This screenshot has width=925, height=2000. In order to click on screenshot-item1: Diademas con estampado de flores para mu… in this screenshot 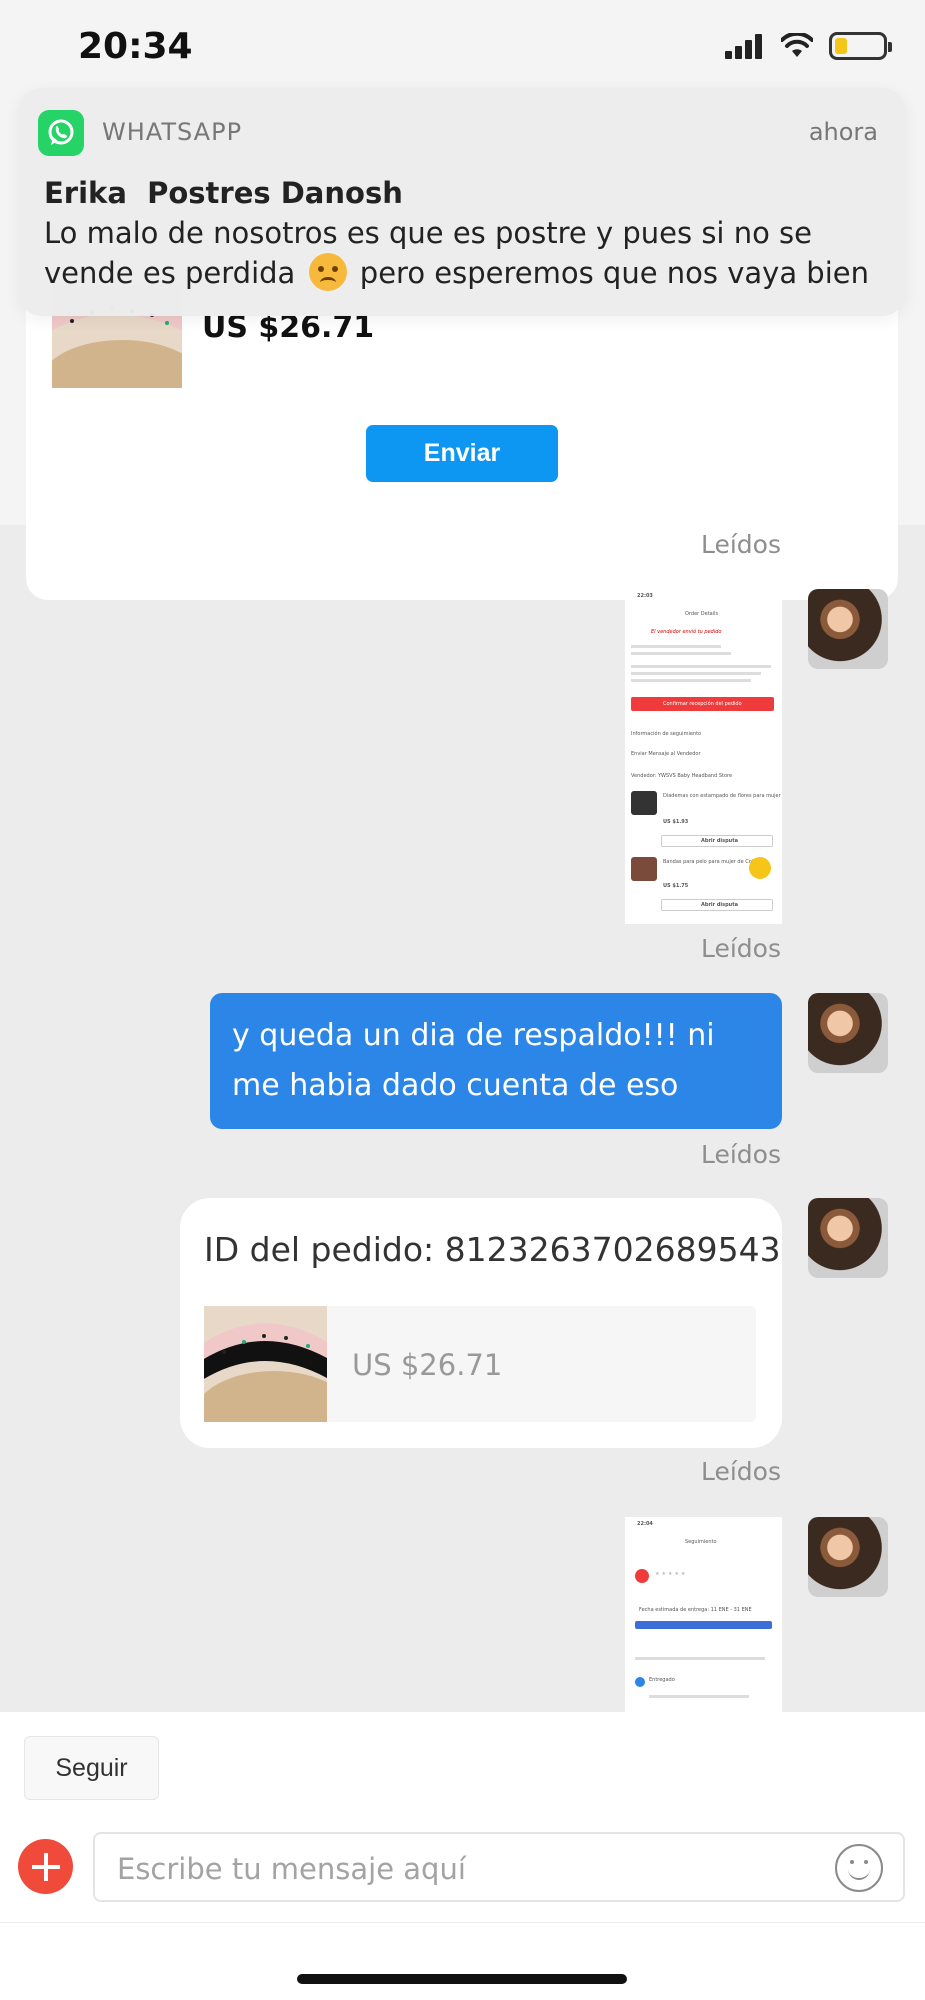, I will do `click(722, 796)`.